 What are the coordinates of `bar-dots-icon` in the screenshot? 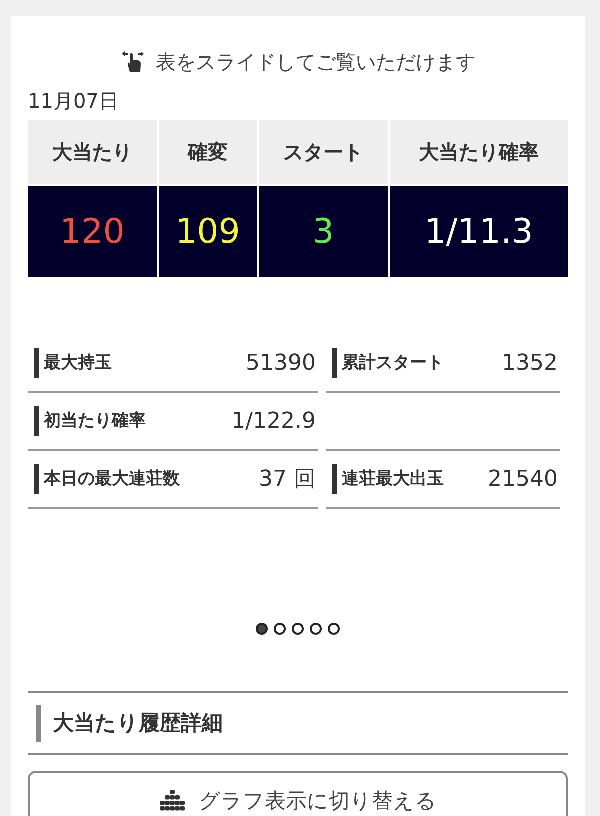 It's located at (173, 801).